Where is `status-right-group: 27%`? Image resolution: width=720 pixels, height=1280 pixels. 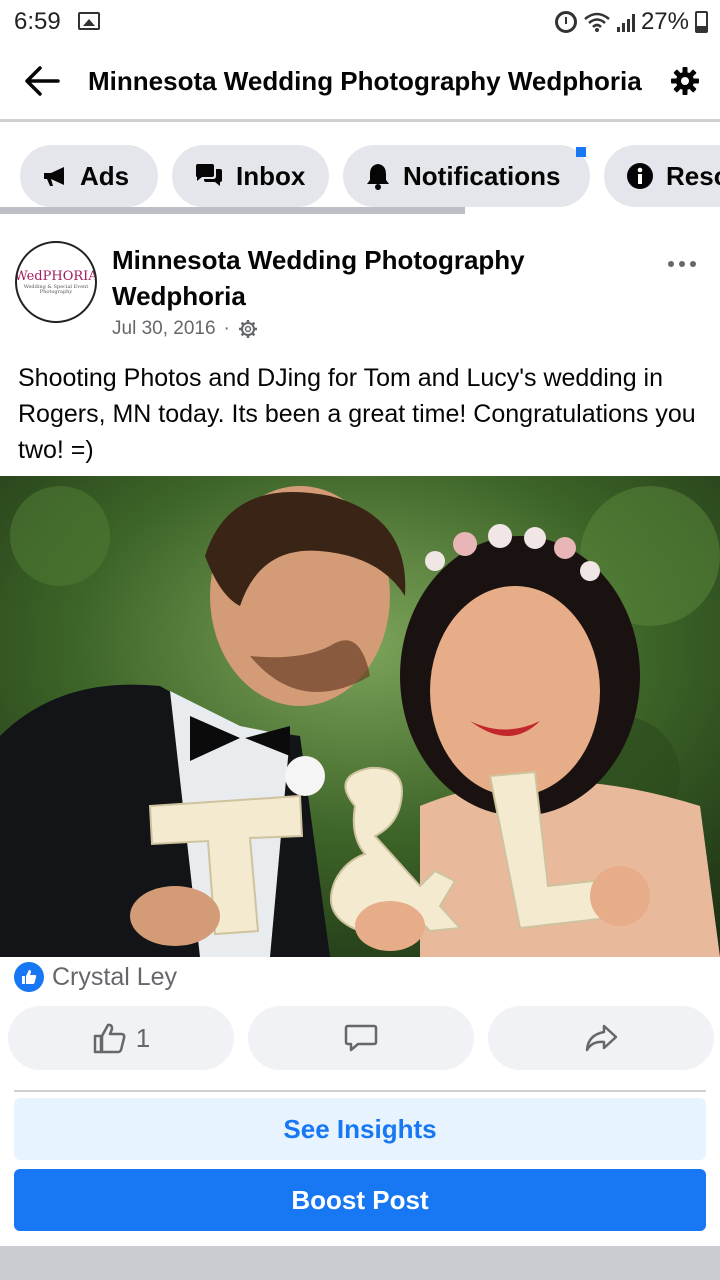 status-right-group: 27% is located at coordinates (631, 22).